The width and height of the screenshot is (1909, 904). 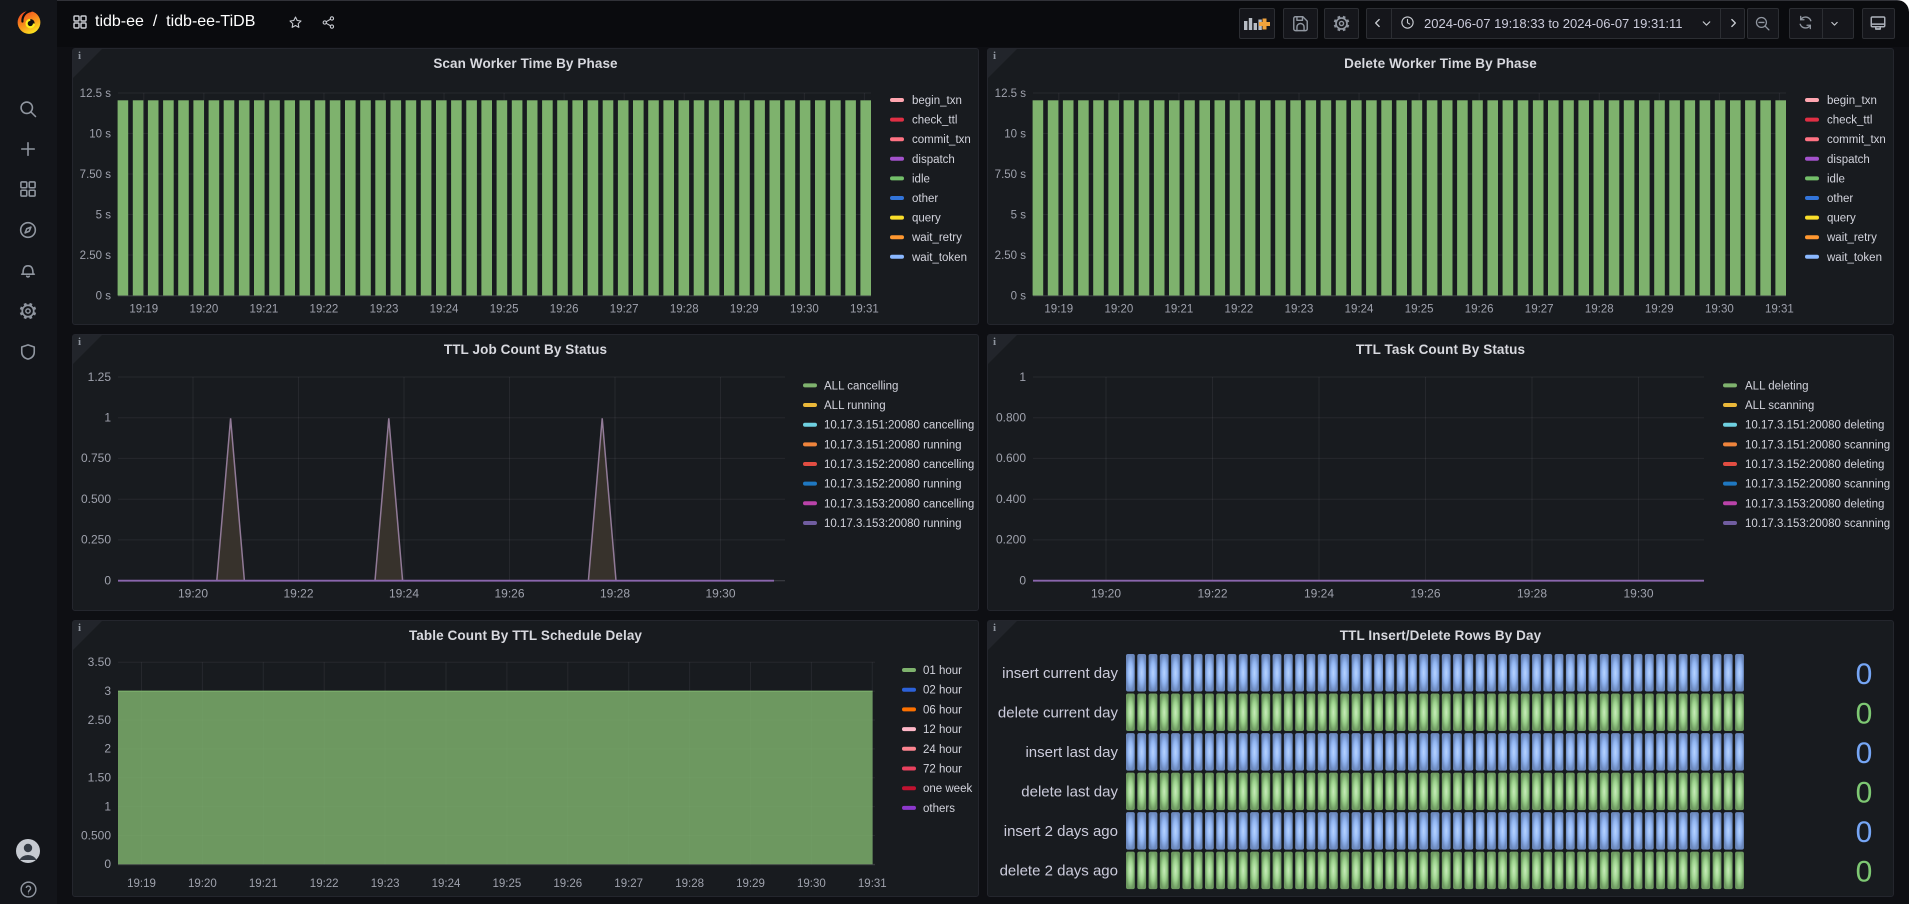 What do you see at coordinates (942, 750) in the screenshot?
I see `svg-text: 24 hour` at bounding box center [942, 750].